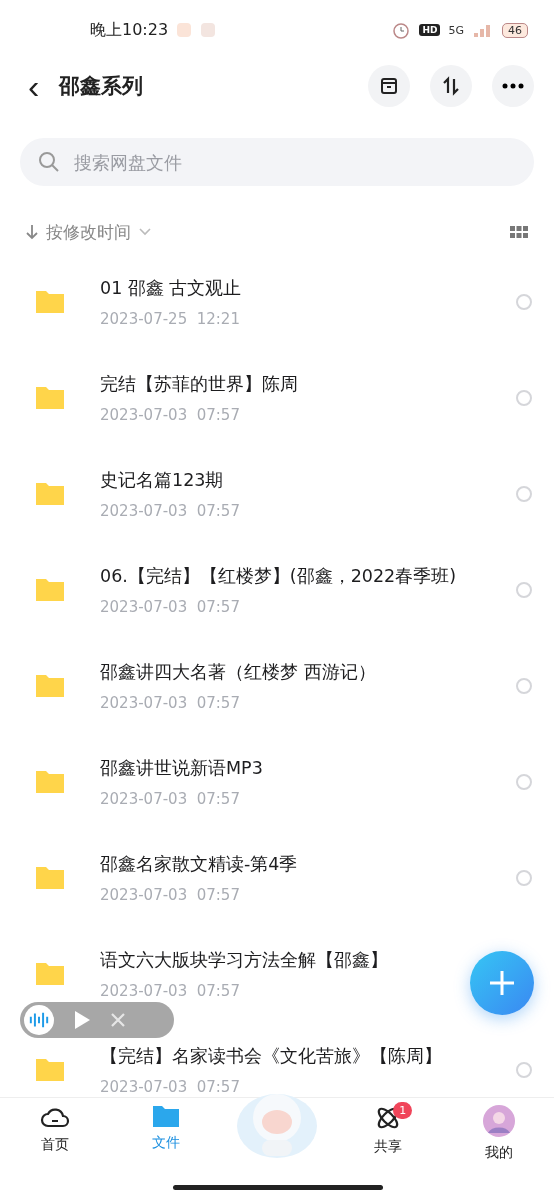 Image resolution: width=554 pixels, height=1200 pixels. Describe the element at coordinates (88, 232) in the screenshot. I see `sort-dropdown: 按修改时间` at that location.